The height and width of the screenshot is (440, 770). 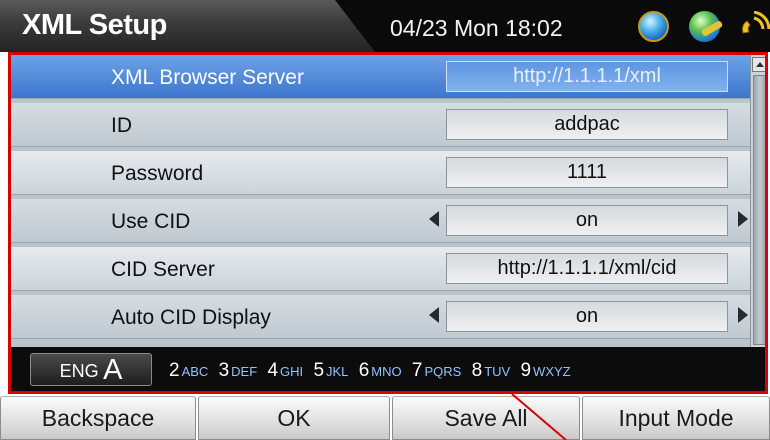 I want to click on globe-icon, so click(x=653, y=26).